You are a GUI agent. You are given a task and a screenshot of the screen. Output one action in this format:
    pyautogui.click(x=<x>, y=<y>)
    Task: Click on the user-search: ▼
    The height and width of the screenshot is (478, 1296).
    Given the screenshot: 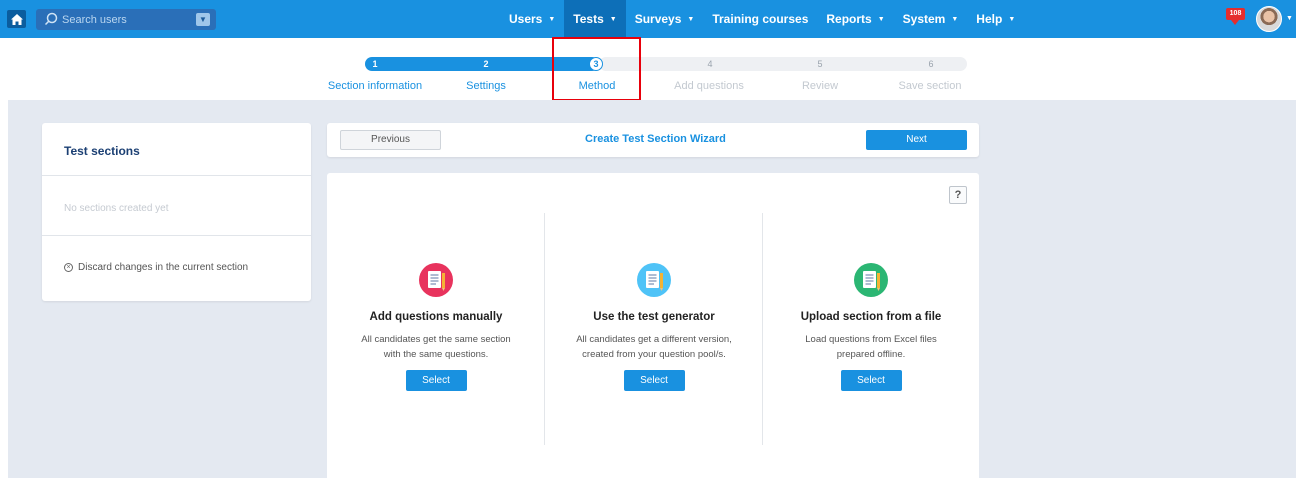 What is the action you would take?
    pyautogui.click(x=126, y=19)
    